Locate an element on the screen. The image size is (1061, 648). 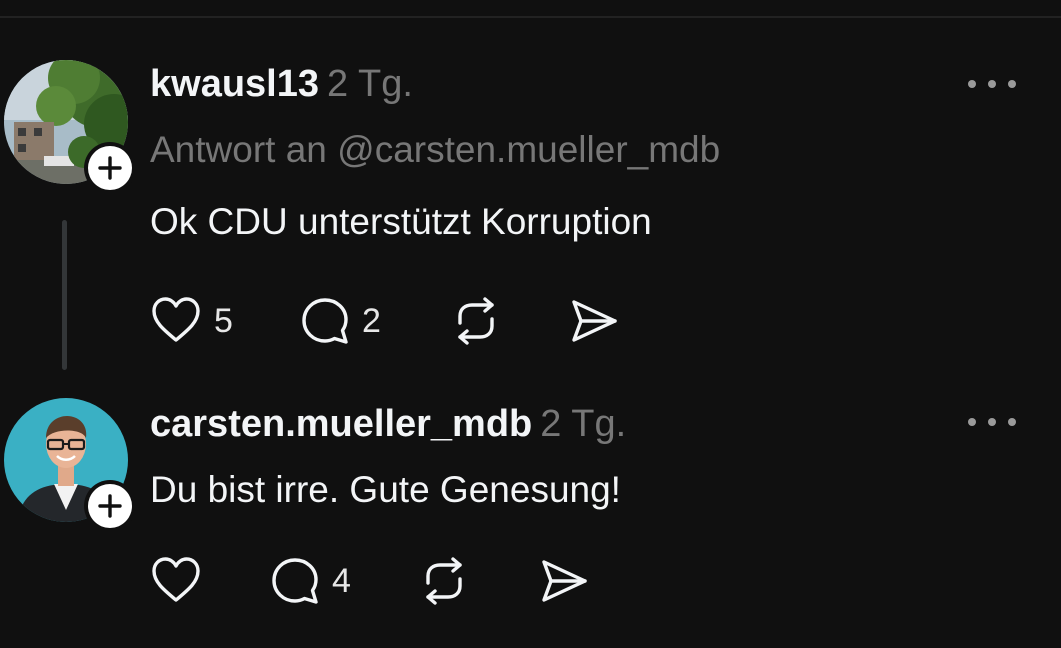
reply-button: 4 is located at coordinates (310, 581).